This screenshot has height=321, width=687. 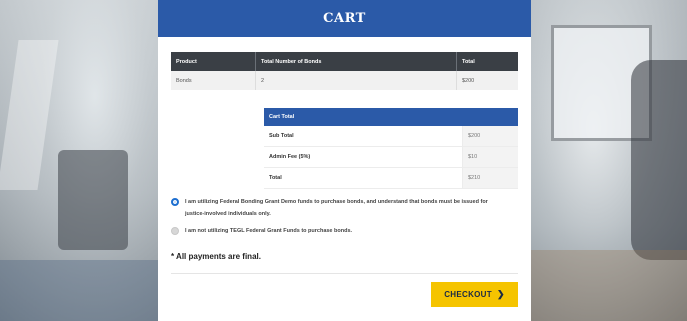 What do you see at coordinates (468, 294) in the screenshot?
I see `checkout-label: CHECKOUT` at bounding box center [468, 294].